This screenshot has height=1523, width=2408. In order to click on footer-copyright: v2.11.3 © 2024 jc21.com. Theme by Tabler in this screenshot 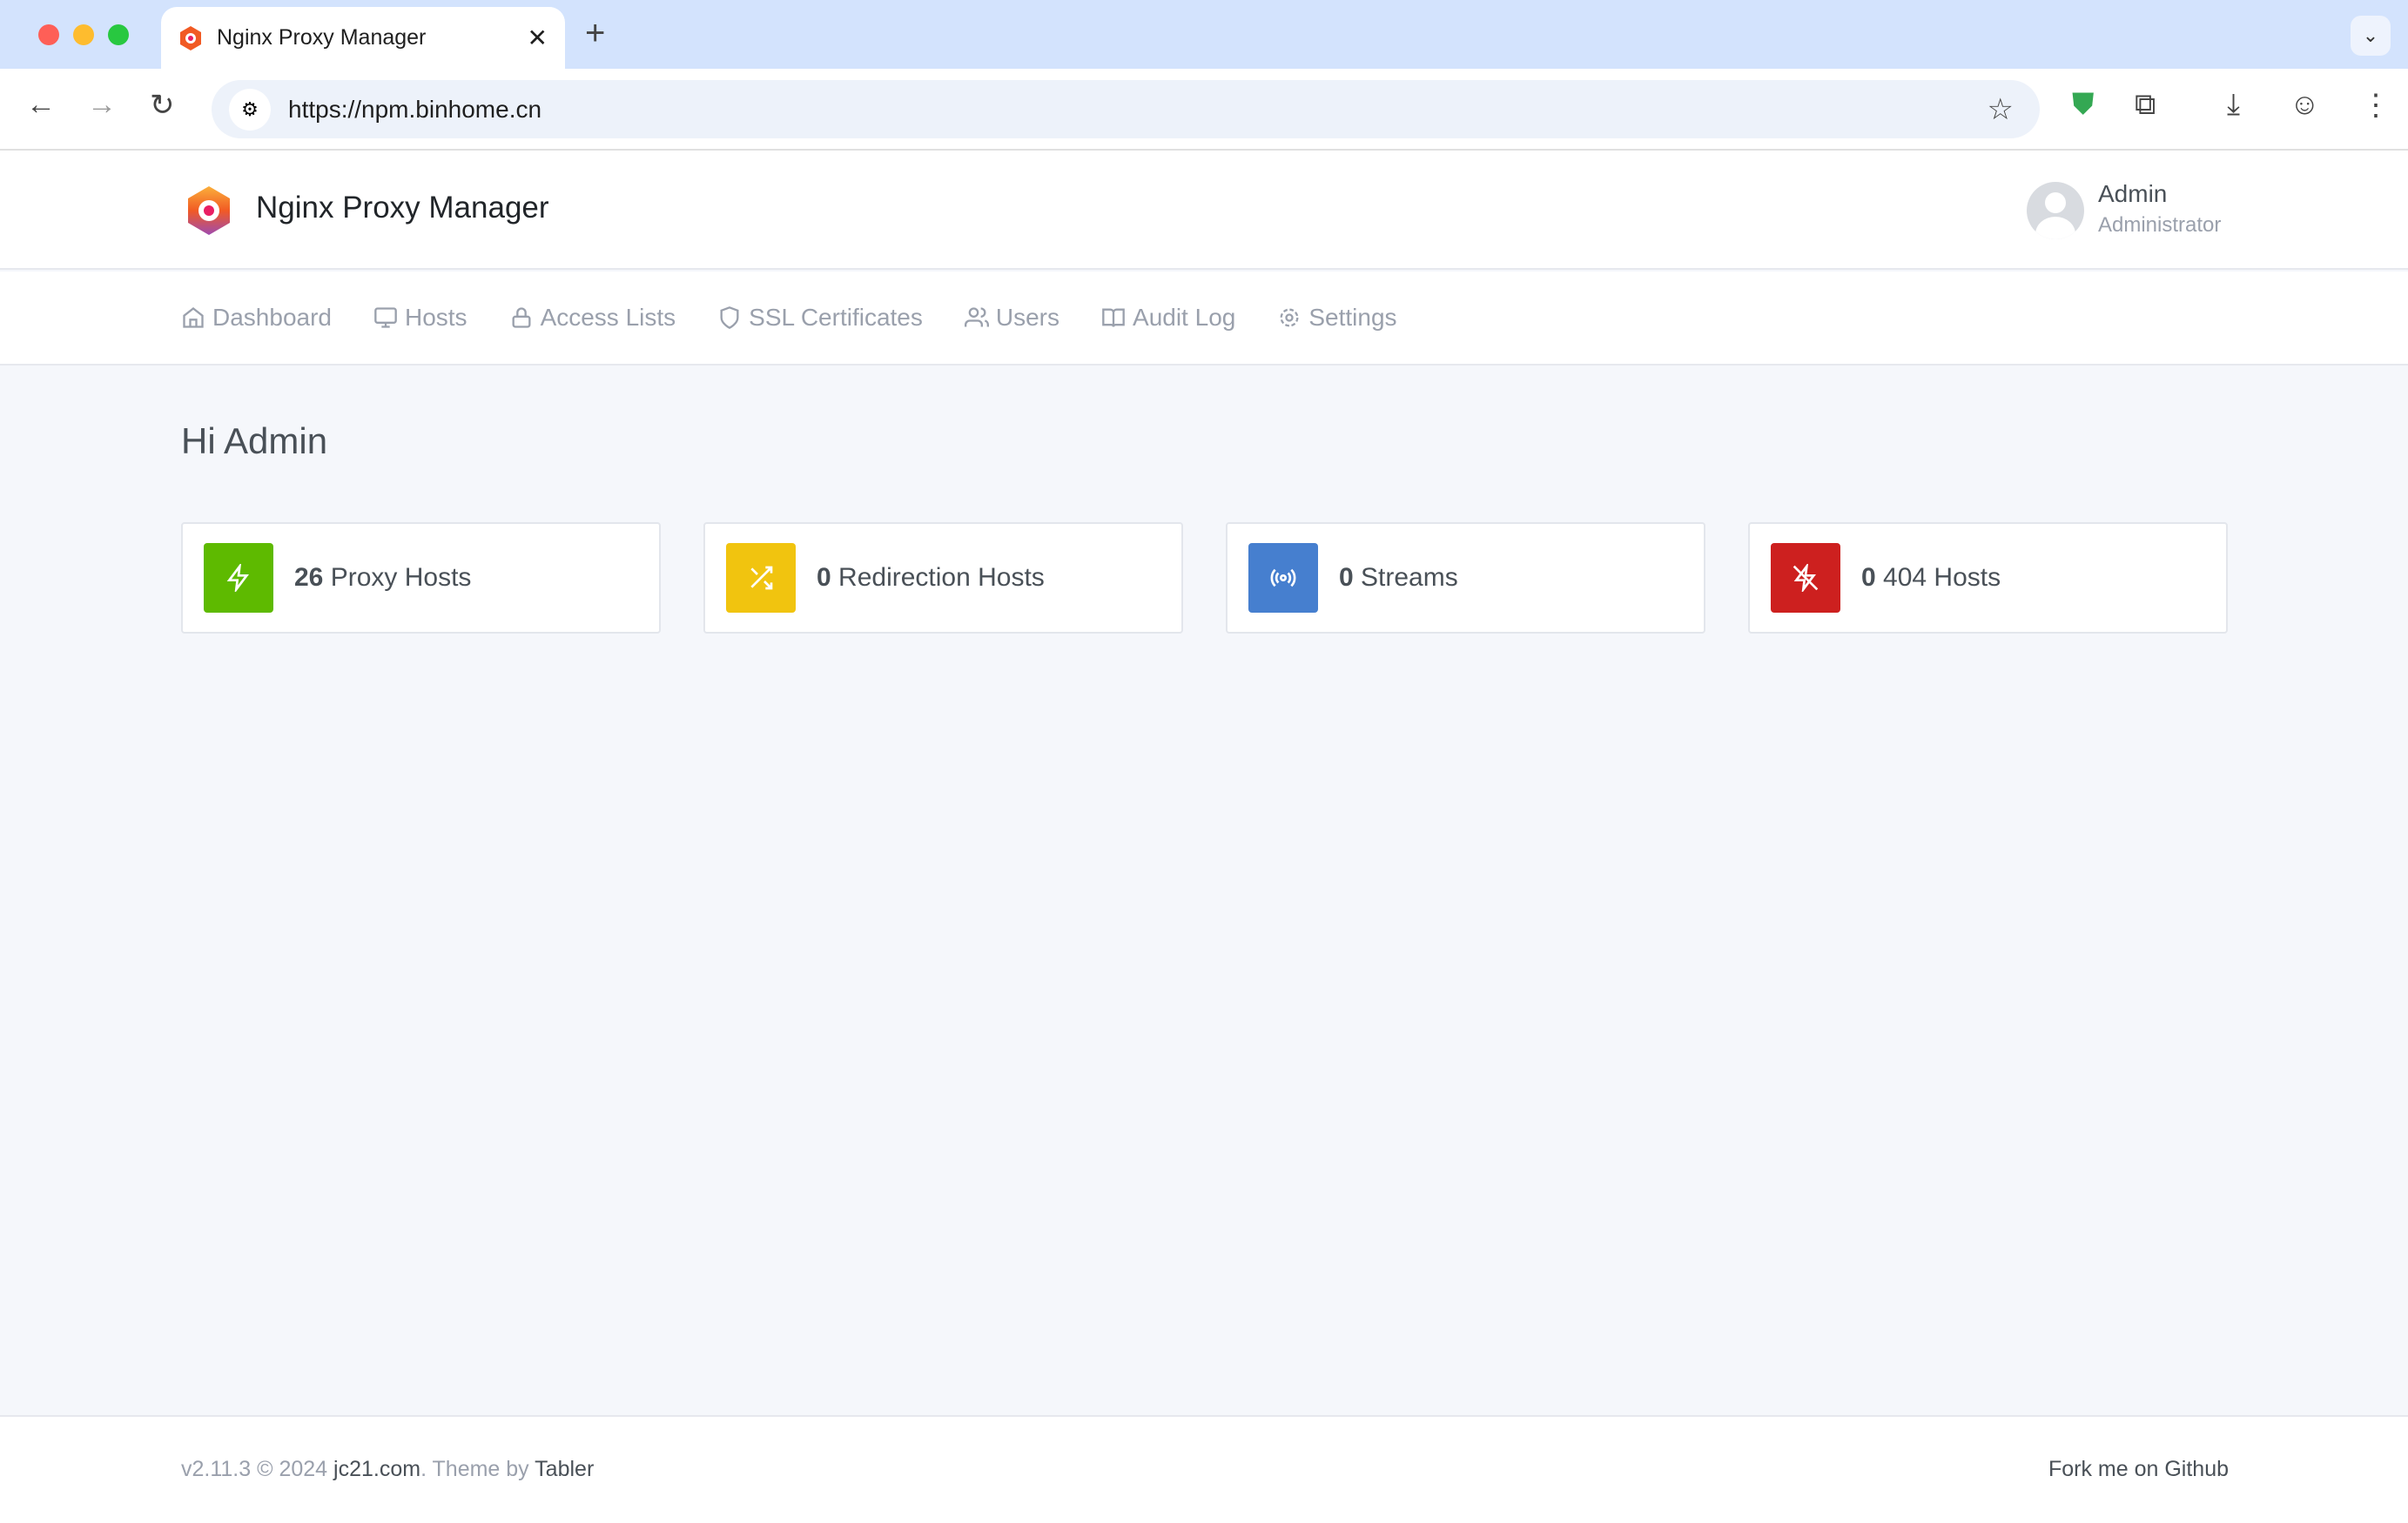, I will do `click(388, 1469)`.